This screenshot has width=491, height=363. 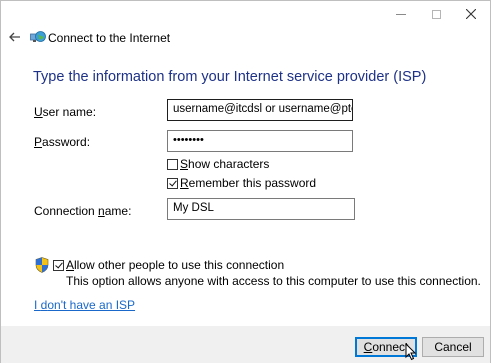 I want to click on close-button, so click(x=471, y=14).